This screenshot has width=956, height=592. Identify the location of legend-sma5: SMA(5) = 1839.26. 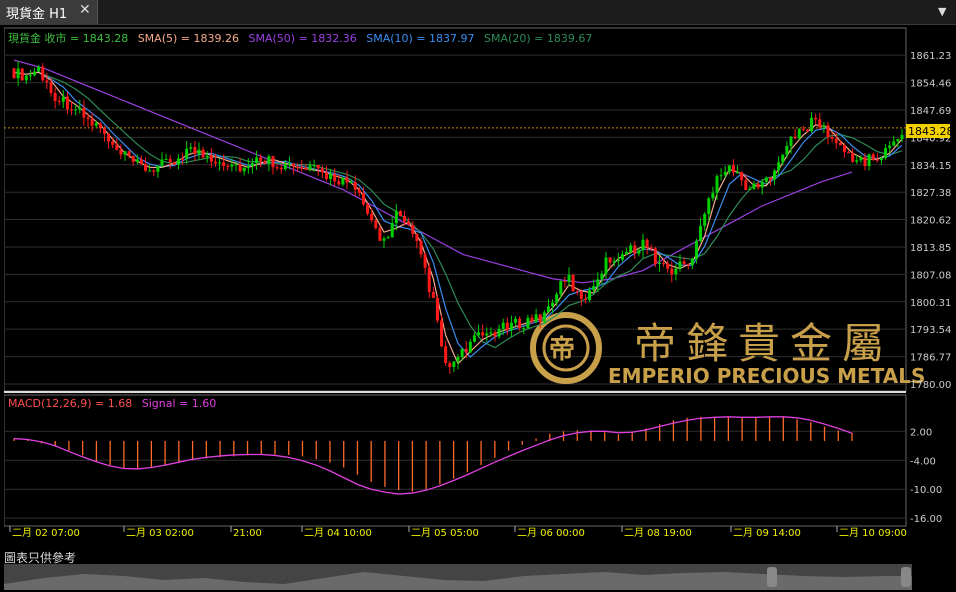
(188, 38).